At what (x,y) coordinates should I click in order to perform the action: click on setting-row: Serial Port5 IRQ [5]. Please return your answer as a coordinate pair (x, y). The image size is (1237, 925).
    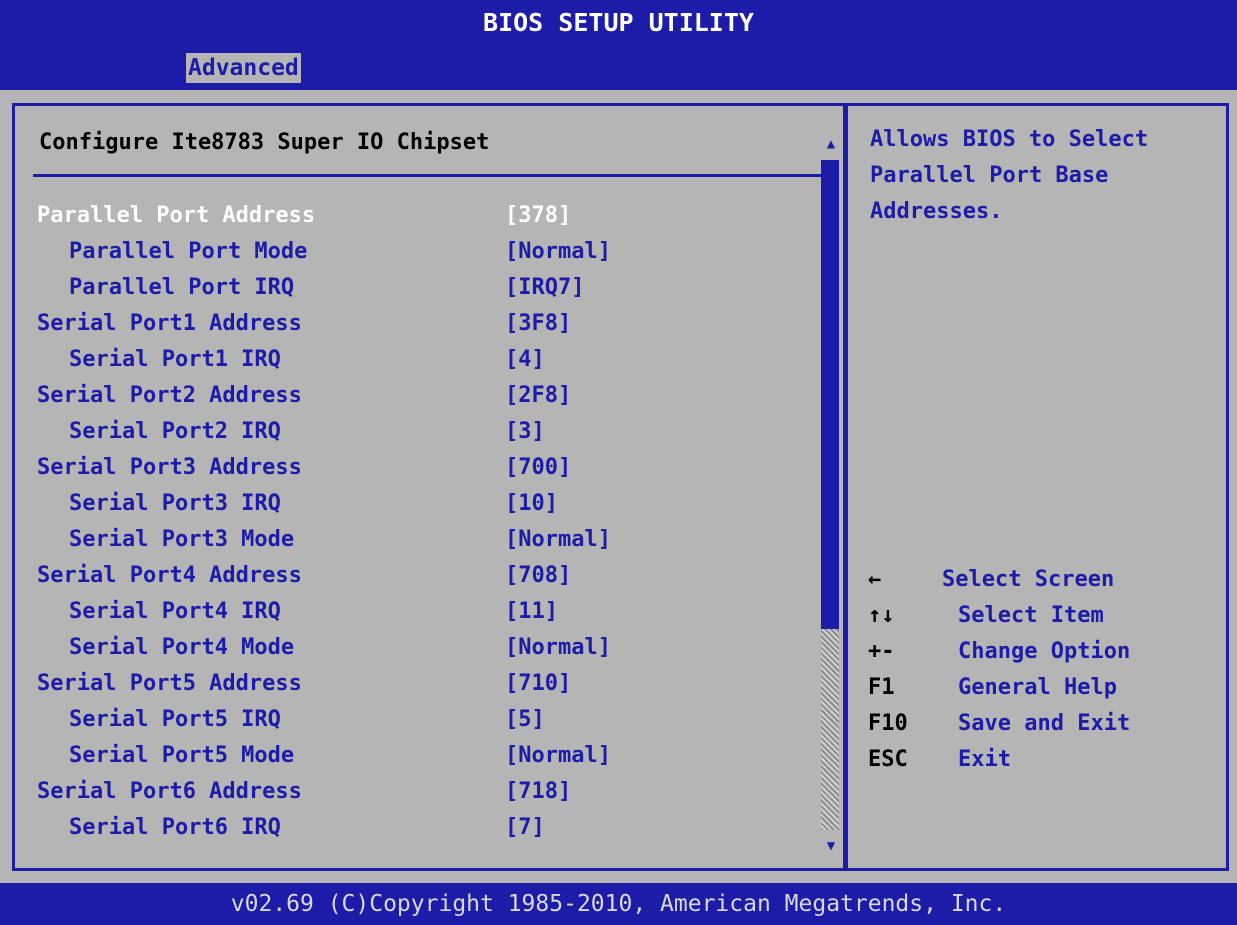
    Looking at the image, I should click on (417, 720).